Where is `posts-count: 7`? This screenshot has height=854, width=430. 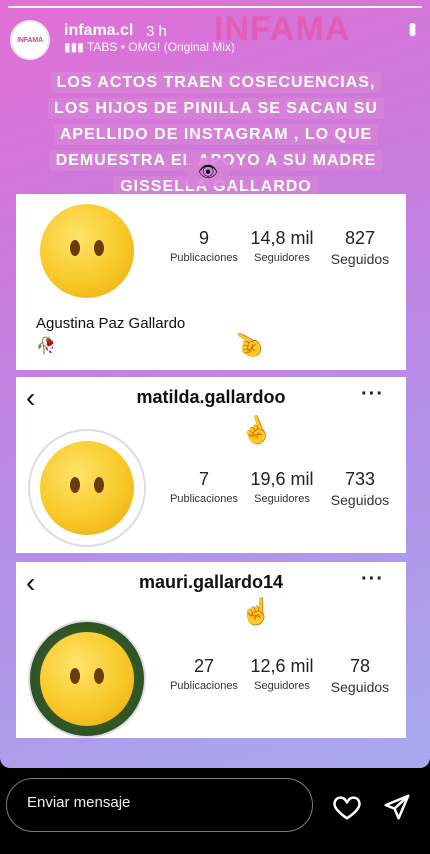 posts-count: 7 is located at coordinates (203, 479).